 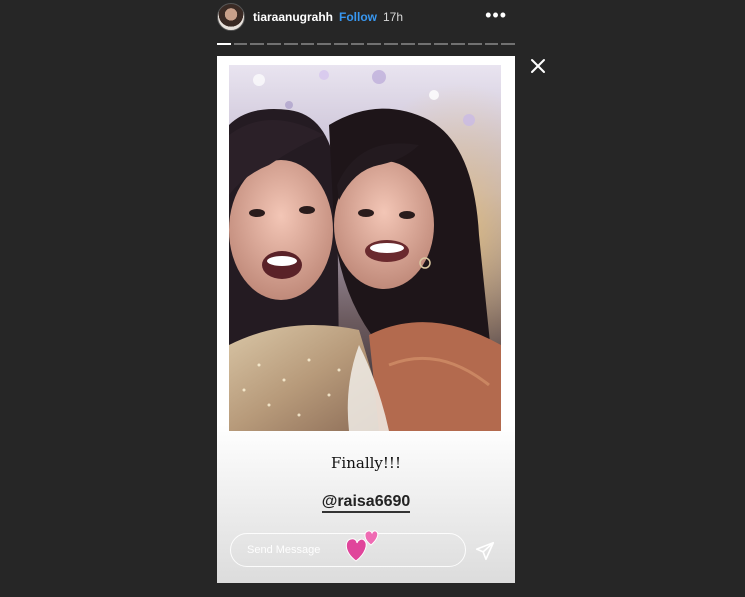 I want to click on paper-plane-icon, so click(x=485, y=551).